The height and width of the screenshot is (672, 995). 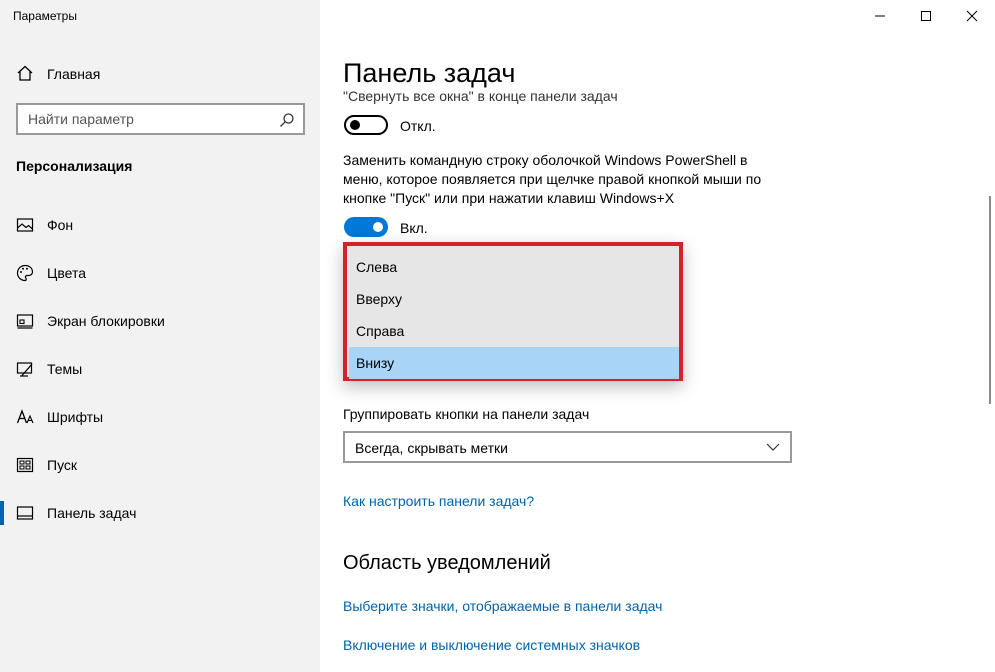 What do you see at coordinates (366, 227) in the screenshot?
I see `powershell-toggle` at bounding box center [366, 227].